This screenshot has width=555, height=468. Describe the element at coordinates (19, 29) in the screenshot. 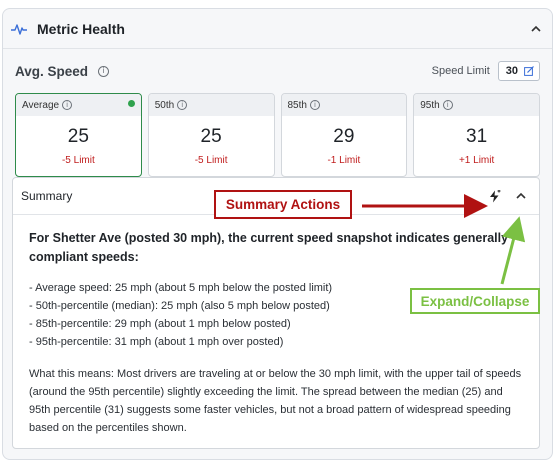

I see `pulse-icon` at that location.